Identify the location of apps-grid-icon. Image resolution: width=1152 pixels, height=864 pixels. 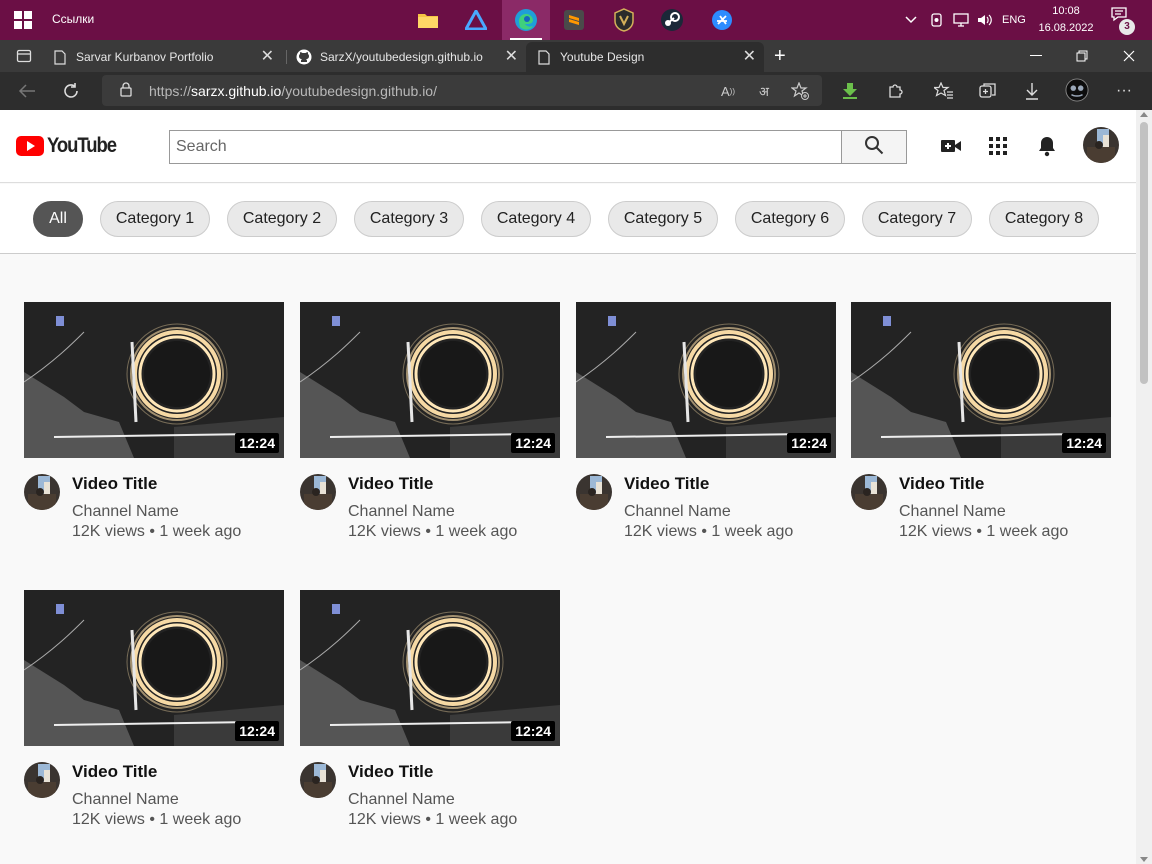
(998, 146).